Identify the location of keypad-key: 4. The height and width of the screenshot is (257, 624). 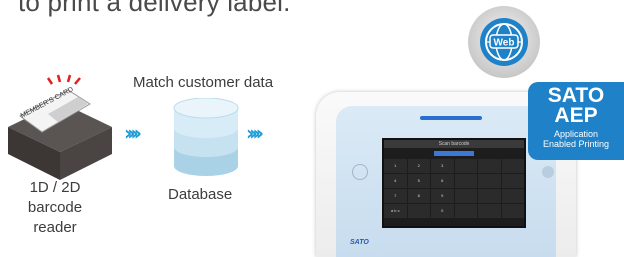
(395, 181).